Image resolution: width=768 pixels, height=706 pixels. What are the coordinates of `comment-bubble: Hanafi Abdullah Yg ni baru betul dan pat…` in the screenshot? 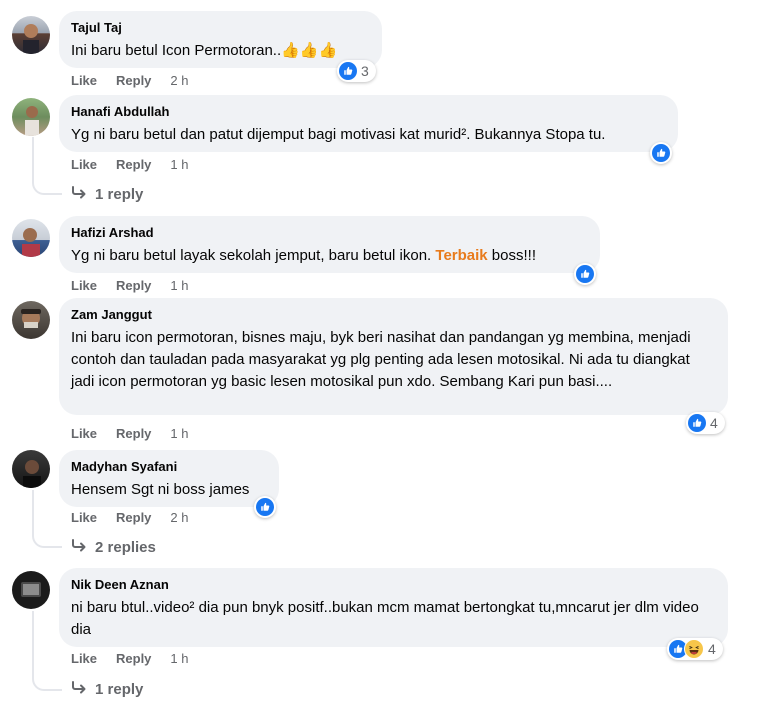 It's located at (368, 123).